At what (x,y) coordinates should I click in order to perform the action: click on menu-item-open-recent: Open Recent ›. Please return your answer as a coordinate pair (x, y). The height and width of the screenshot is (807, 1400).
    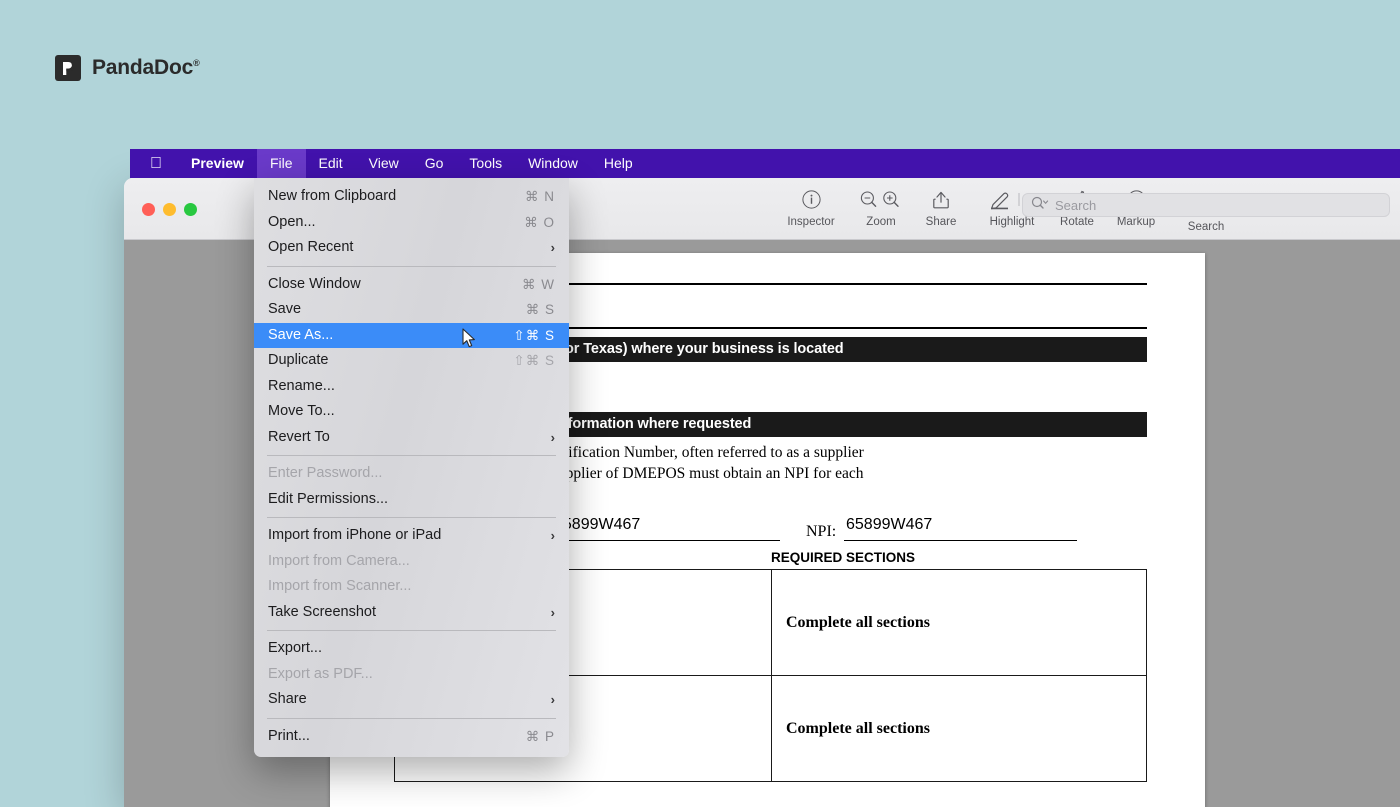
    Looking at the image, I should click on (411, 248).